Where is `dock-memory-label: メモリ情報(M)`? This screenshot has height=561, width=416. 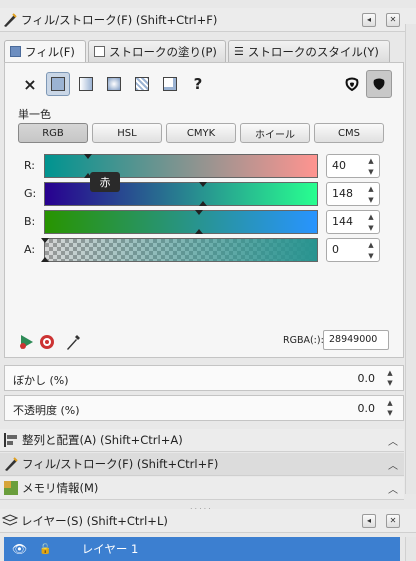 dock-memory-label: メモリ情報(M) is located at coordinates (60, 488).